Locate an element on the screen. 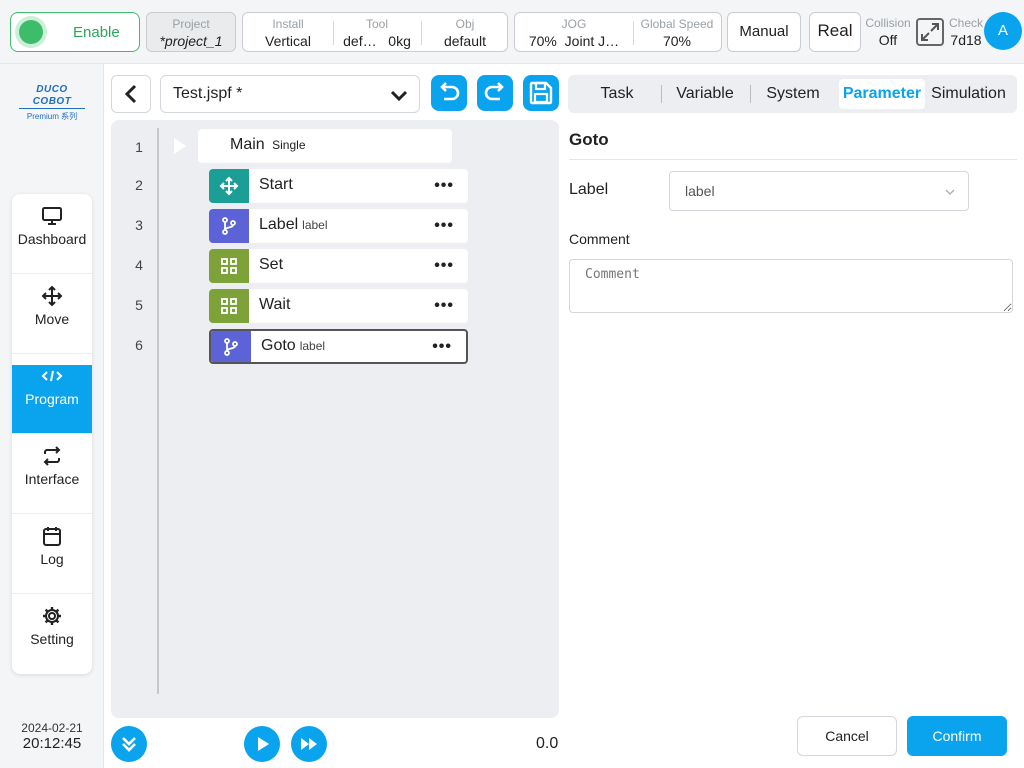 The image size is (1024, 768). enable-button: Enable is located at coordinates (75, 32).